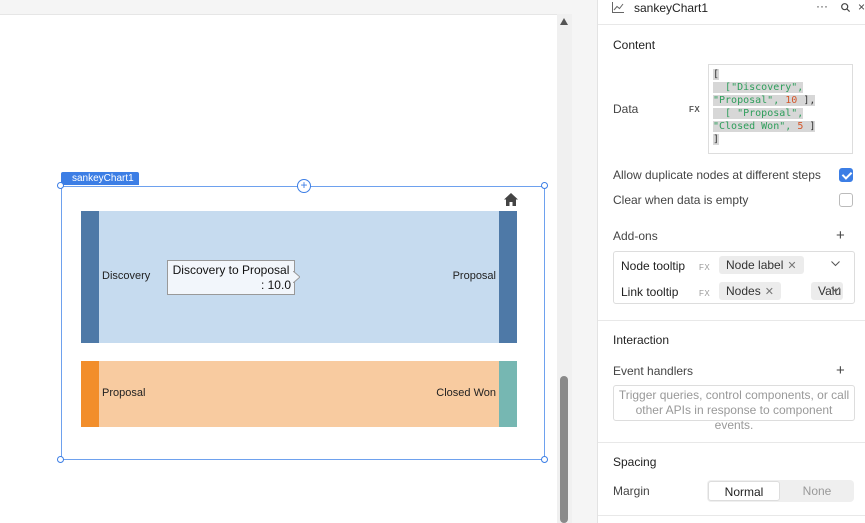  What do you see at coordinates (840, 235) in the screenshot?
I see `add-addon-plus-icon: +` at bounding box center [840, 235].